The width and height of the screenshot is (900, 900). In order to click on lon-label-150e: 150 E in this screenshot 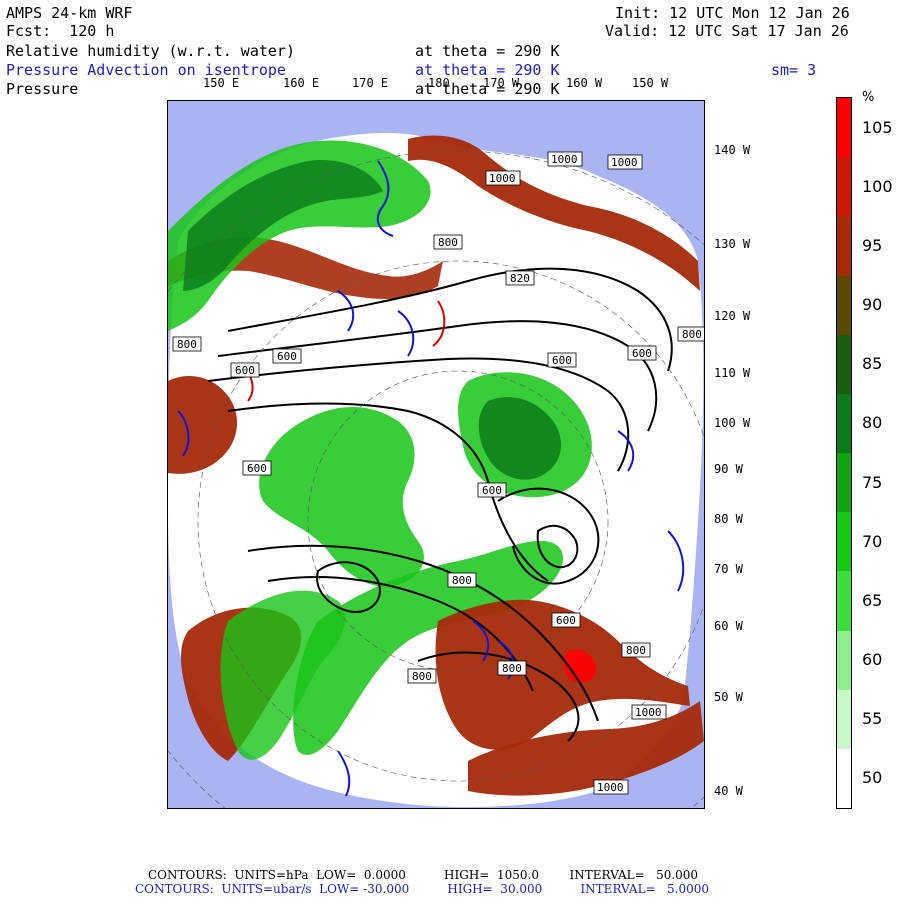, I will do `click(221, 83)`.